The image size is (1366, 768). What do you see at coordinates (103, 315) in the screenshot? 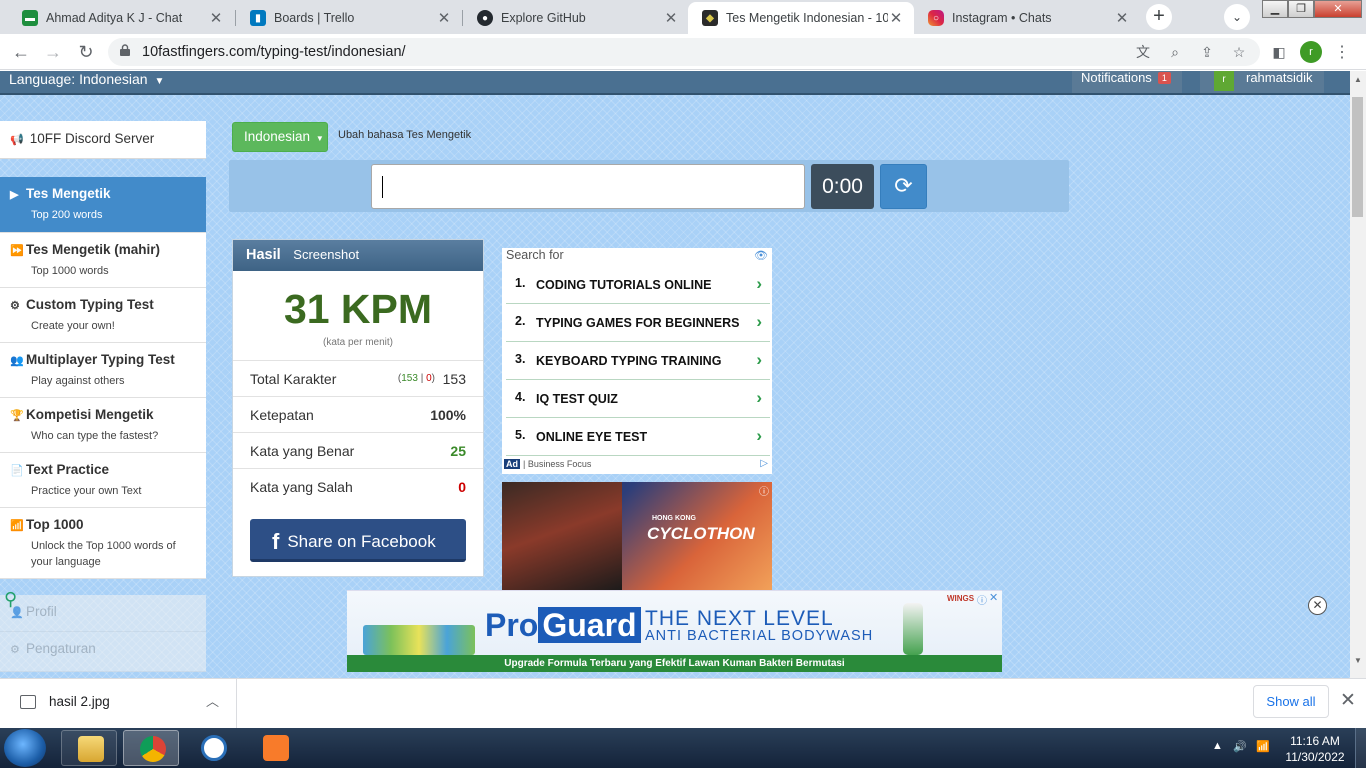
I see `sidebar-item-custom-typing-test: ⚙ Custom Typing Test Create your own!` at bounding box center [103, 315].